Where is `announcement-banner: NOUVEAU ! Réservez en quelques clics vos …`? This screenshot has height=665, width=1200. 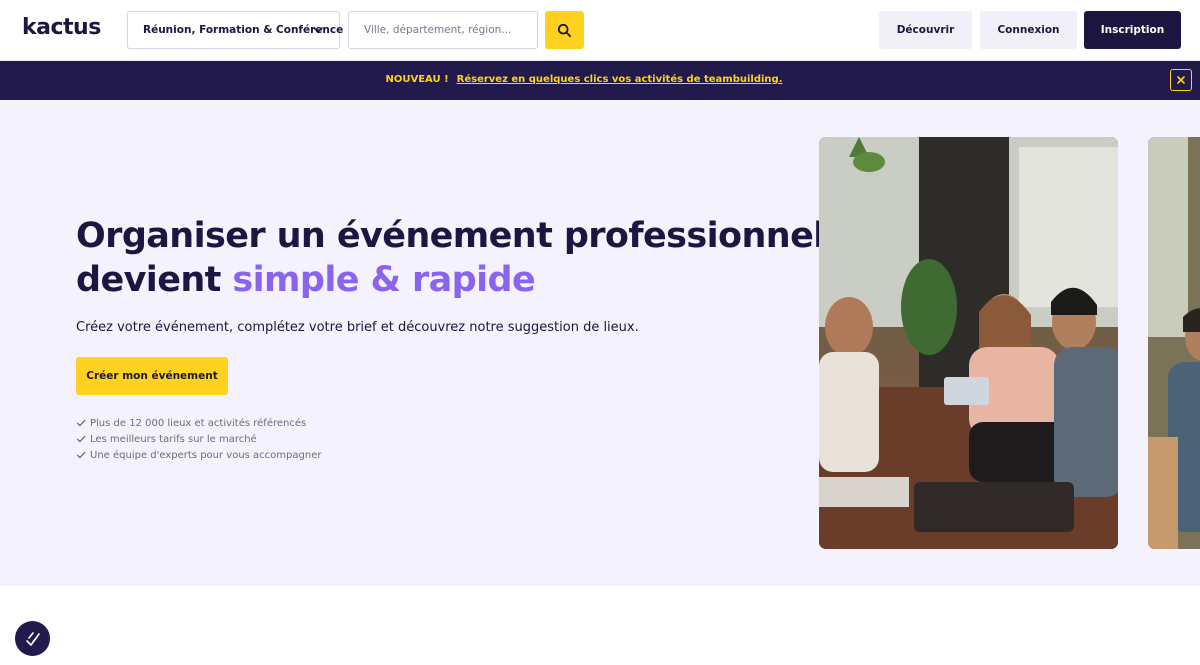
announcement-banner: NOUVEAU ! Réservez en quelques clics vos … is located at coordinates (600, 80).